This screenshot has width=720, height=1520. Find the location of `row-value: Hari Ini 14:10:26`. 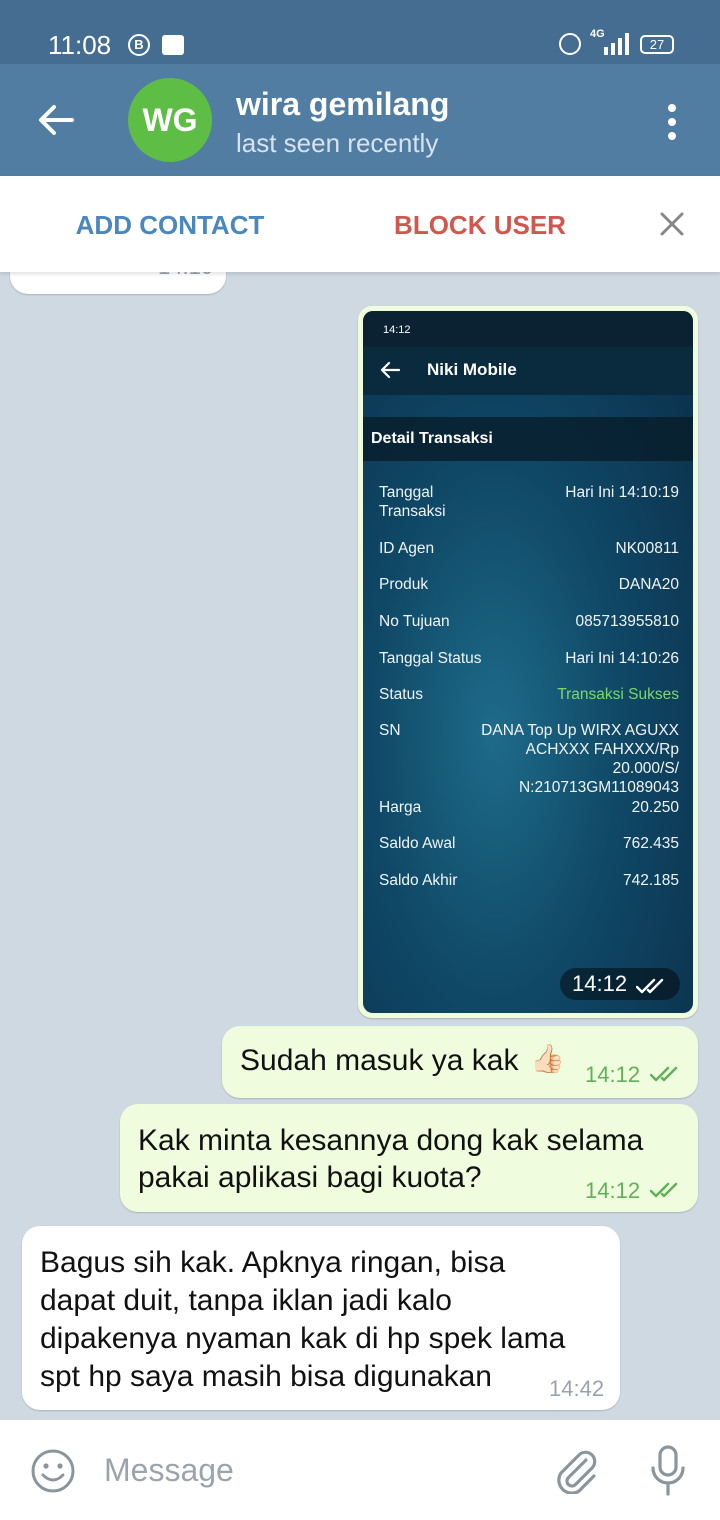

row-value: Hari Ini 14:10:26 is located at coordinates (622, 658).